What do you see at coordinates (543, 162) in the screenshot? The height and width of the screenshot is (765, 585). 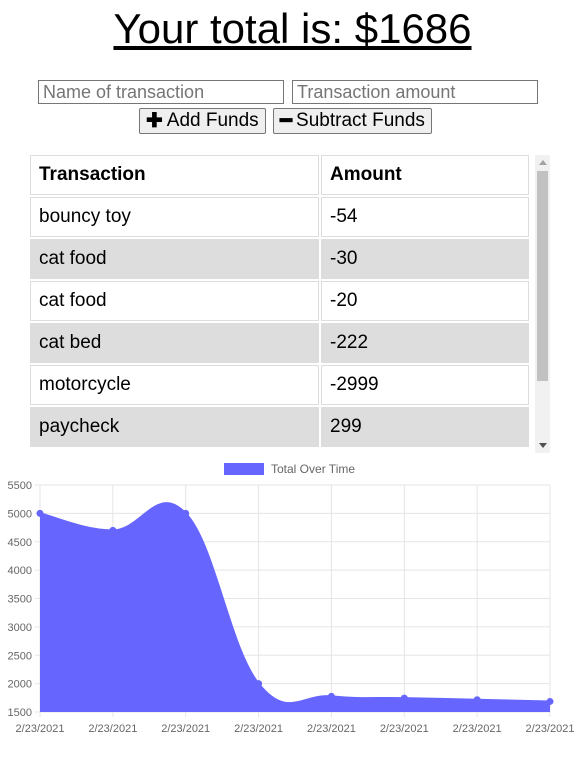 I see `scroll-up-arrow-icon` at bounding box center [543, 162].